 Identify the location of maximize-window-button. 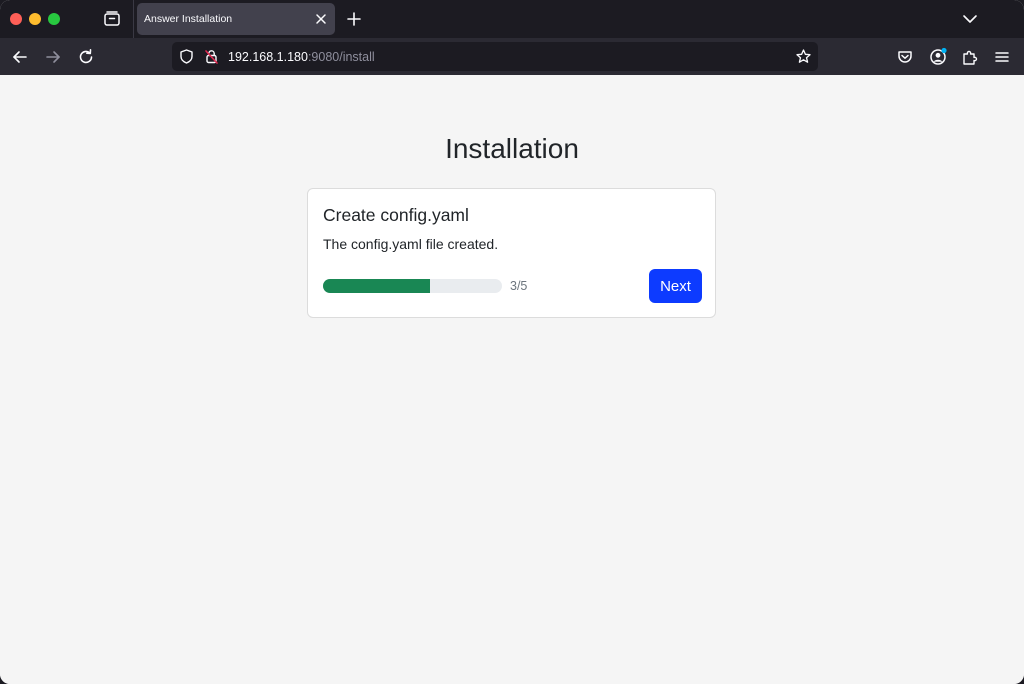
(54, 19).